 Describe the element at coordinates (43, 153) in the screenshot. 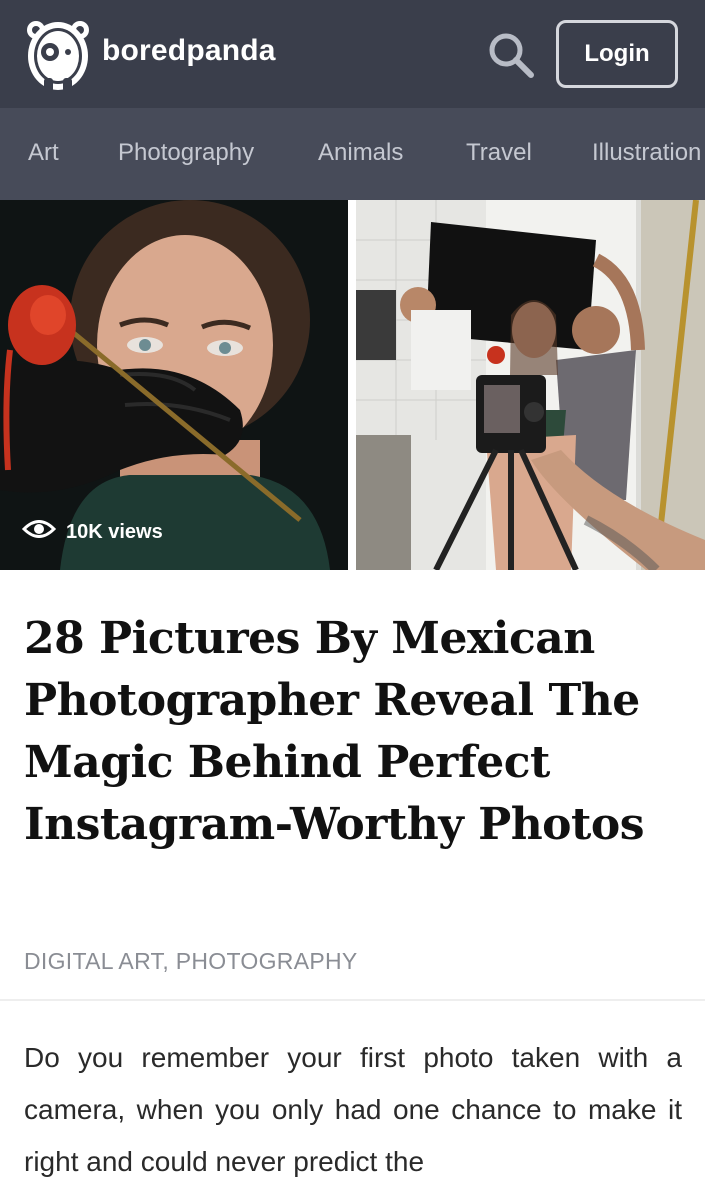

I see `nav-item-art: Art` at that location.